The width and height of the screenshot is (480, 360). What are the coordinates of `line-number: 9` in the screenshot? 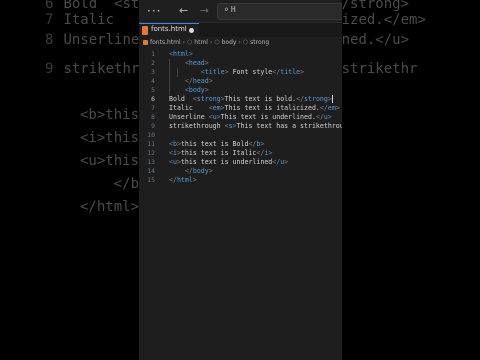 It's located at (153, 126).